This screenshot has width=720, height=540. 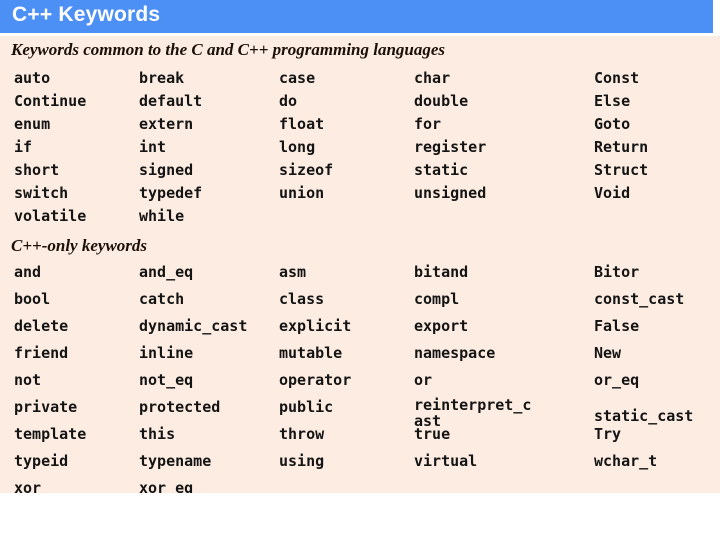 What do you see at coordinates (432, 78) in the screenshot?
I see `keyword-char: char` at bounding box center [432, 78].